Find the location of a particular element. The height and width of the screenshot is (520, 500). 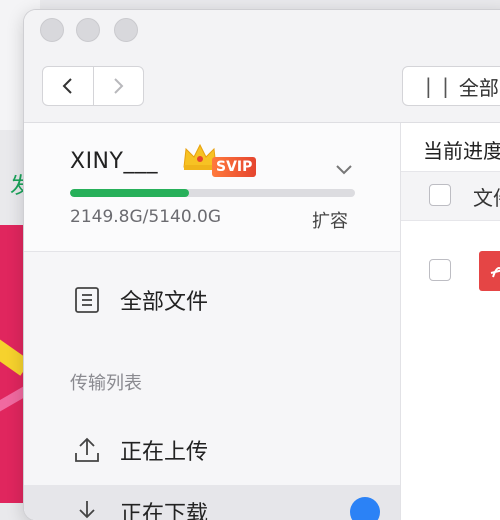

svip-badge: SVIP is located at coordinates (234, 167).